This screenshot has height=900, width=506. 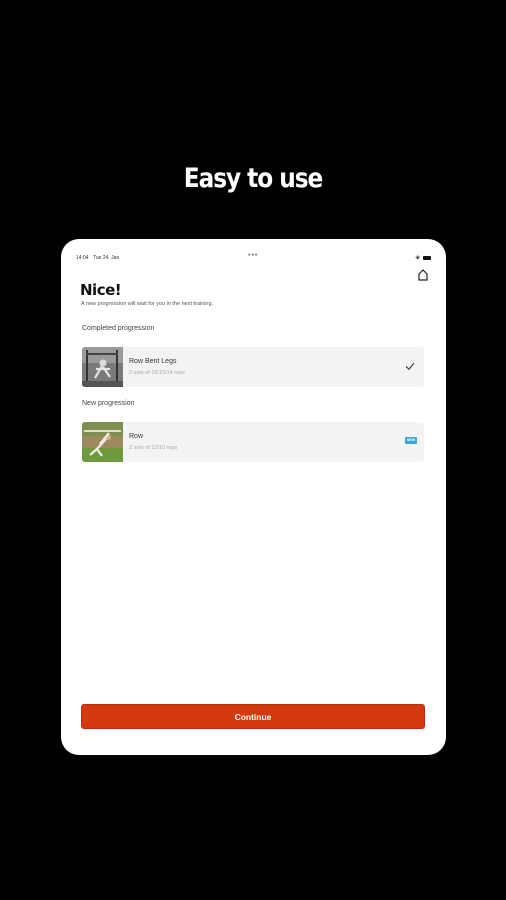 What do you see at coordinates (253, 367) in the screenshot?
I see `completed-exercise-card: Row Bent Legs 2 sets of 16/15/14 reps` at bounding box center [253, 367].